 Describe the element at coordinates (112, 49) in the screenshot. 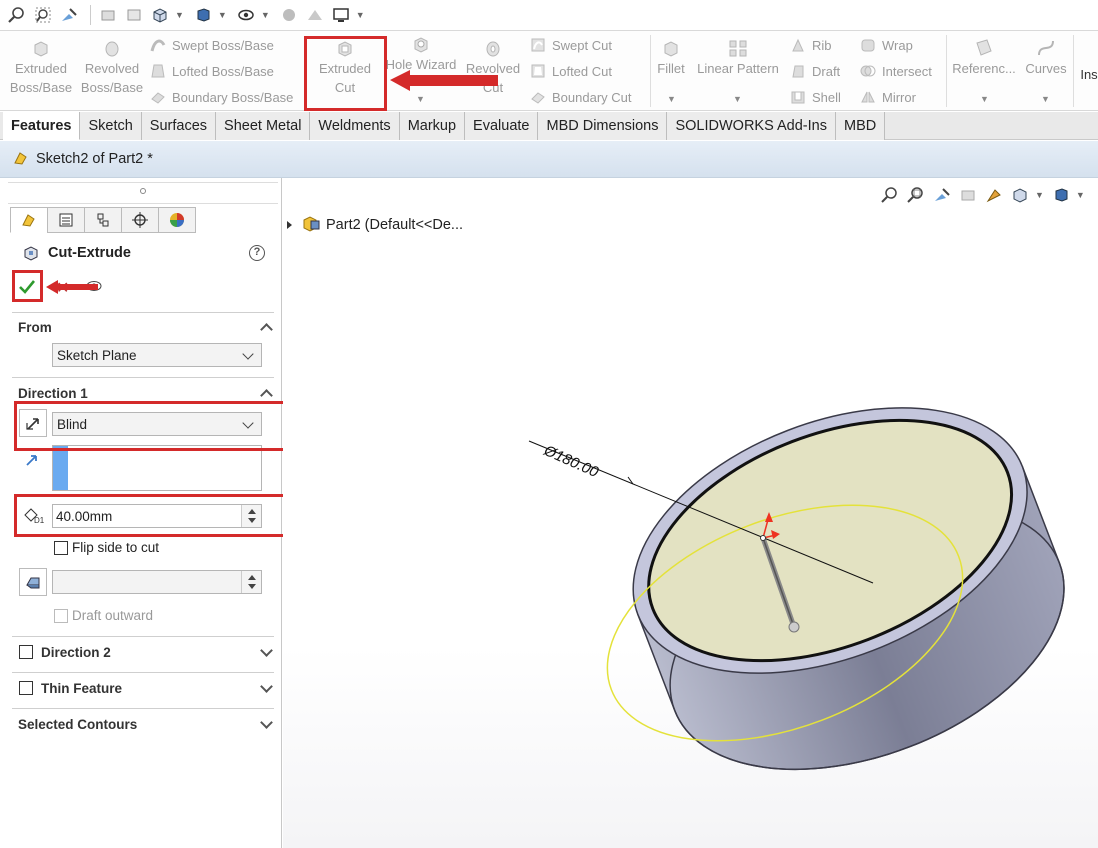

I see `revolved-boss-icon` at that location.